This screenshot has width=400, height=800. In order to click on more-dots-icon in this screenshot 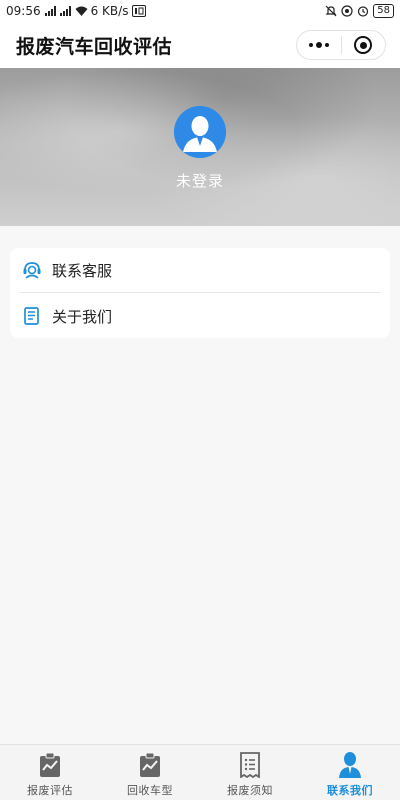, I will do `click(318, 45)`.